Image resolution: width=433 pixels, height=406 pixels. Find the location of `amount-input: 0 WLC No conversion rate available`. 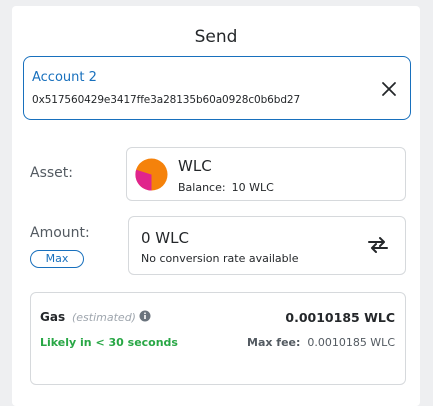

amount-input: 0 WLC No conversion rate available is located at coordinates (267, 245).